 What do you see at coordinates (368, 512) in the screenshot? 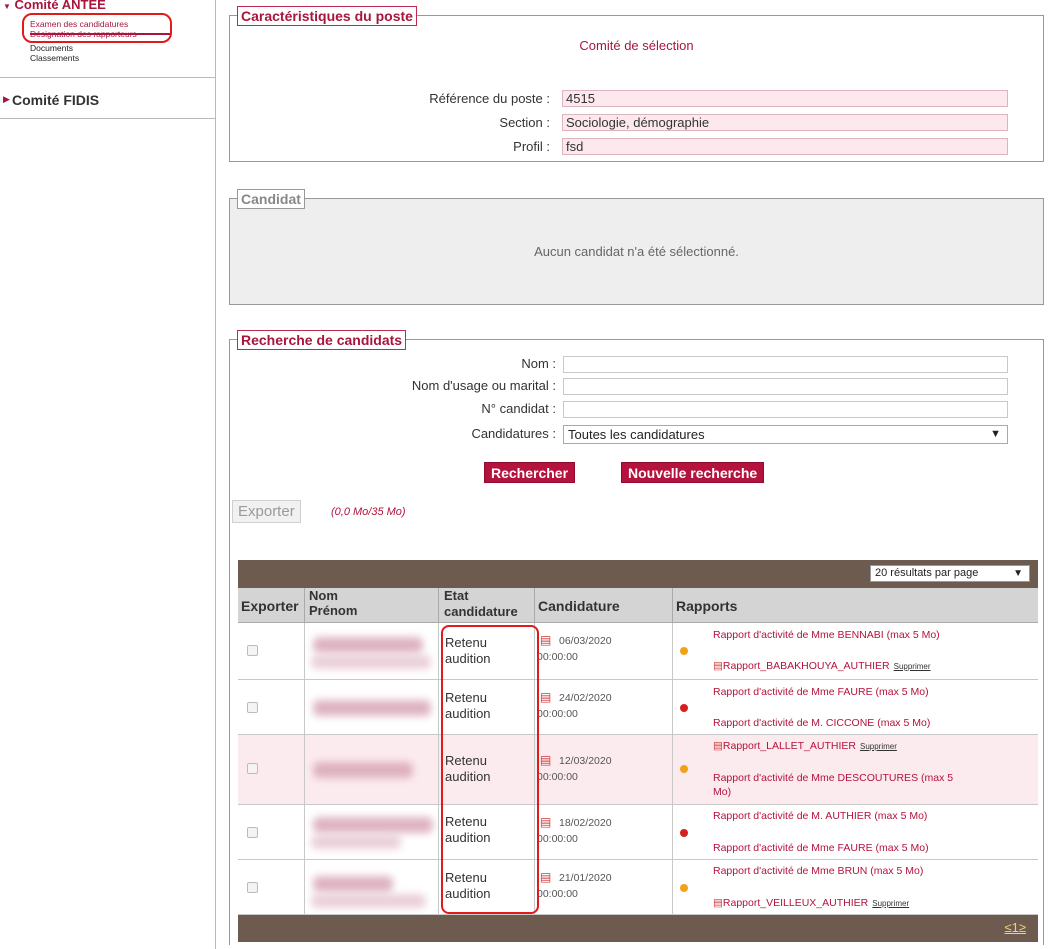
I see `export-size: (0,0 Mo/35 Mo)` at bounding box center [368, 512].